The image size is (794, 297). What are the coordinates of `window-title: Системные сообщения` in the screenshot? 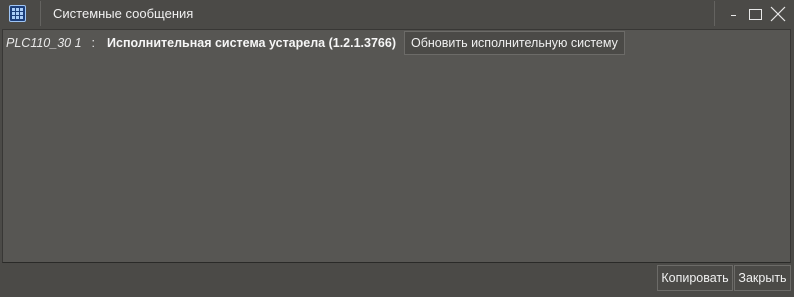 It's located at (123, 13).